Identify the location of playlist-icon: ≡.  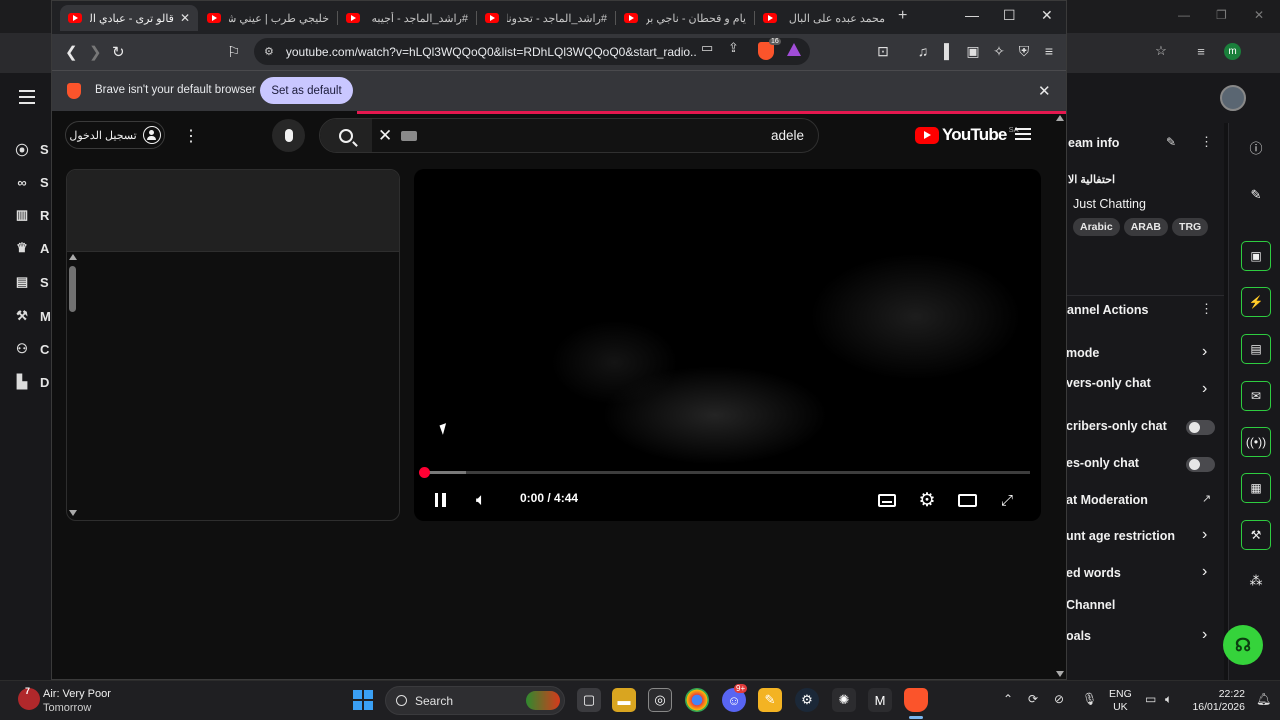
(1201, 51).